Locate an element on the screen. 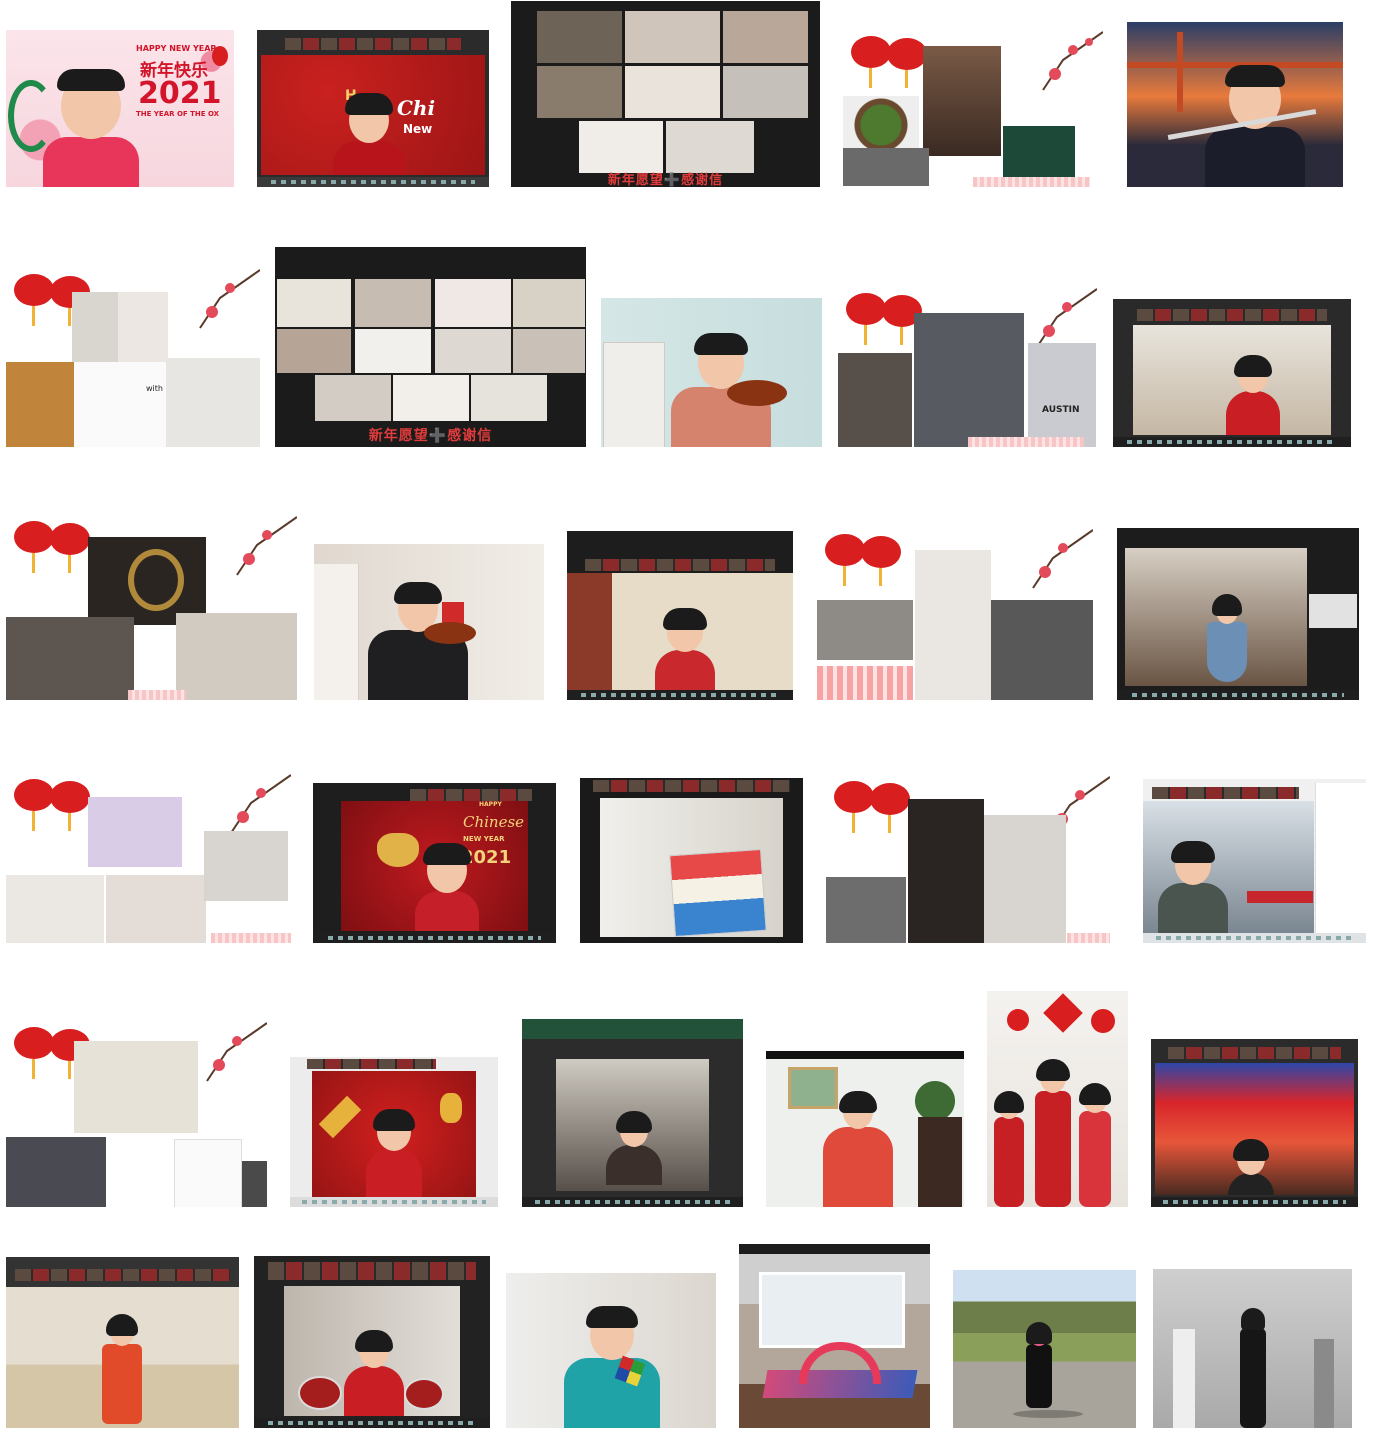  zoom-call-painting is located at coordinates (691, 860).